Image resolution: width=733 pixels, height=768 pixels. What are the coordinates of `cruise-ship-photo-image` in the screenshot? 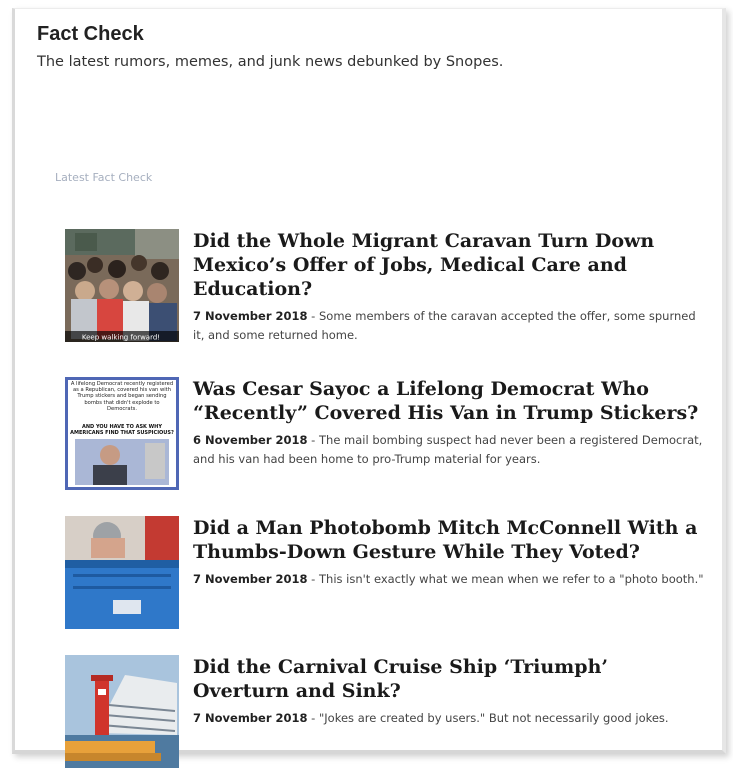 It's located at (122, 711).